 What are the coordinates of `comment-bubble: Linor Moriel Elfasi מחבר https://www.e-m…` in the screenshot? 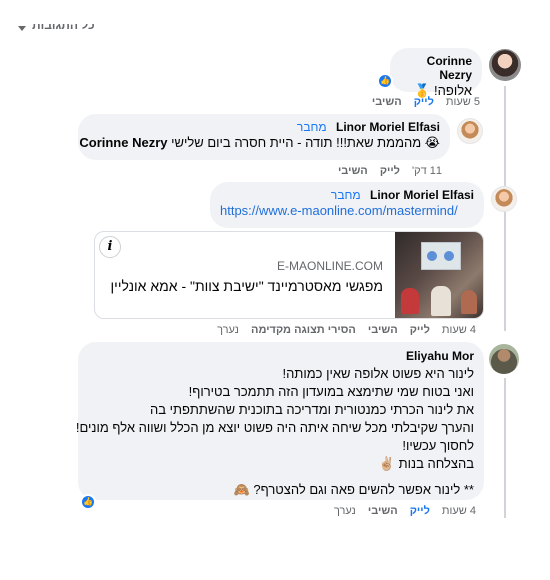 It's located at (347, 205).